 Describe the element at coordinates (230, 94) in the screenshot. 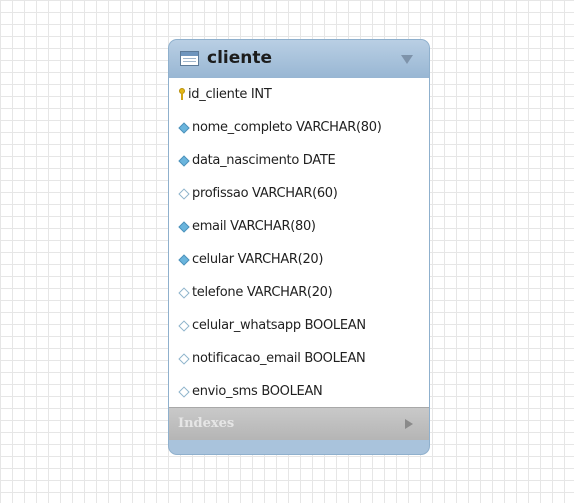

I see `column-label: id_cliente INT` at that location.